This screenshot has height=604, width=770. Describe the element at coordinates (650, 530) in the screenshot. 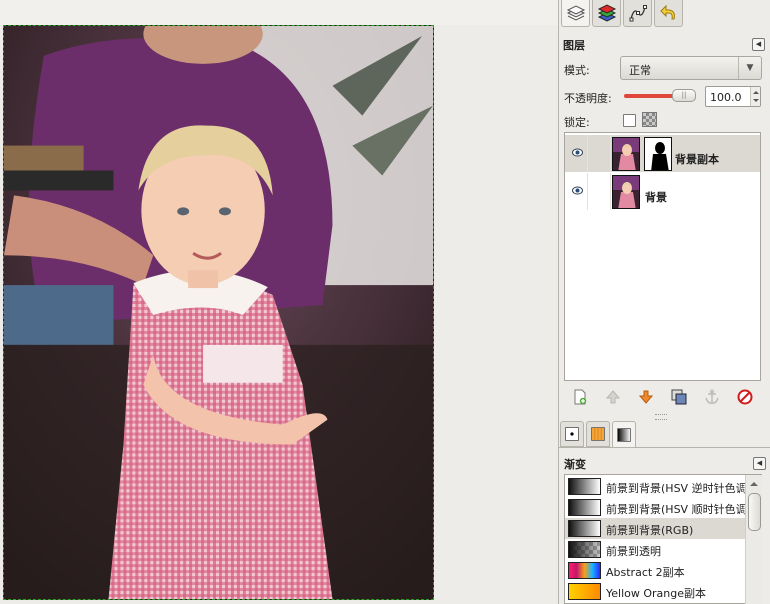

I see `gradient-label: 前景到背景(RGB)` at that location.